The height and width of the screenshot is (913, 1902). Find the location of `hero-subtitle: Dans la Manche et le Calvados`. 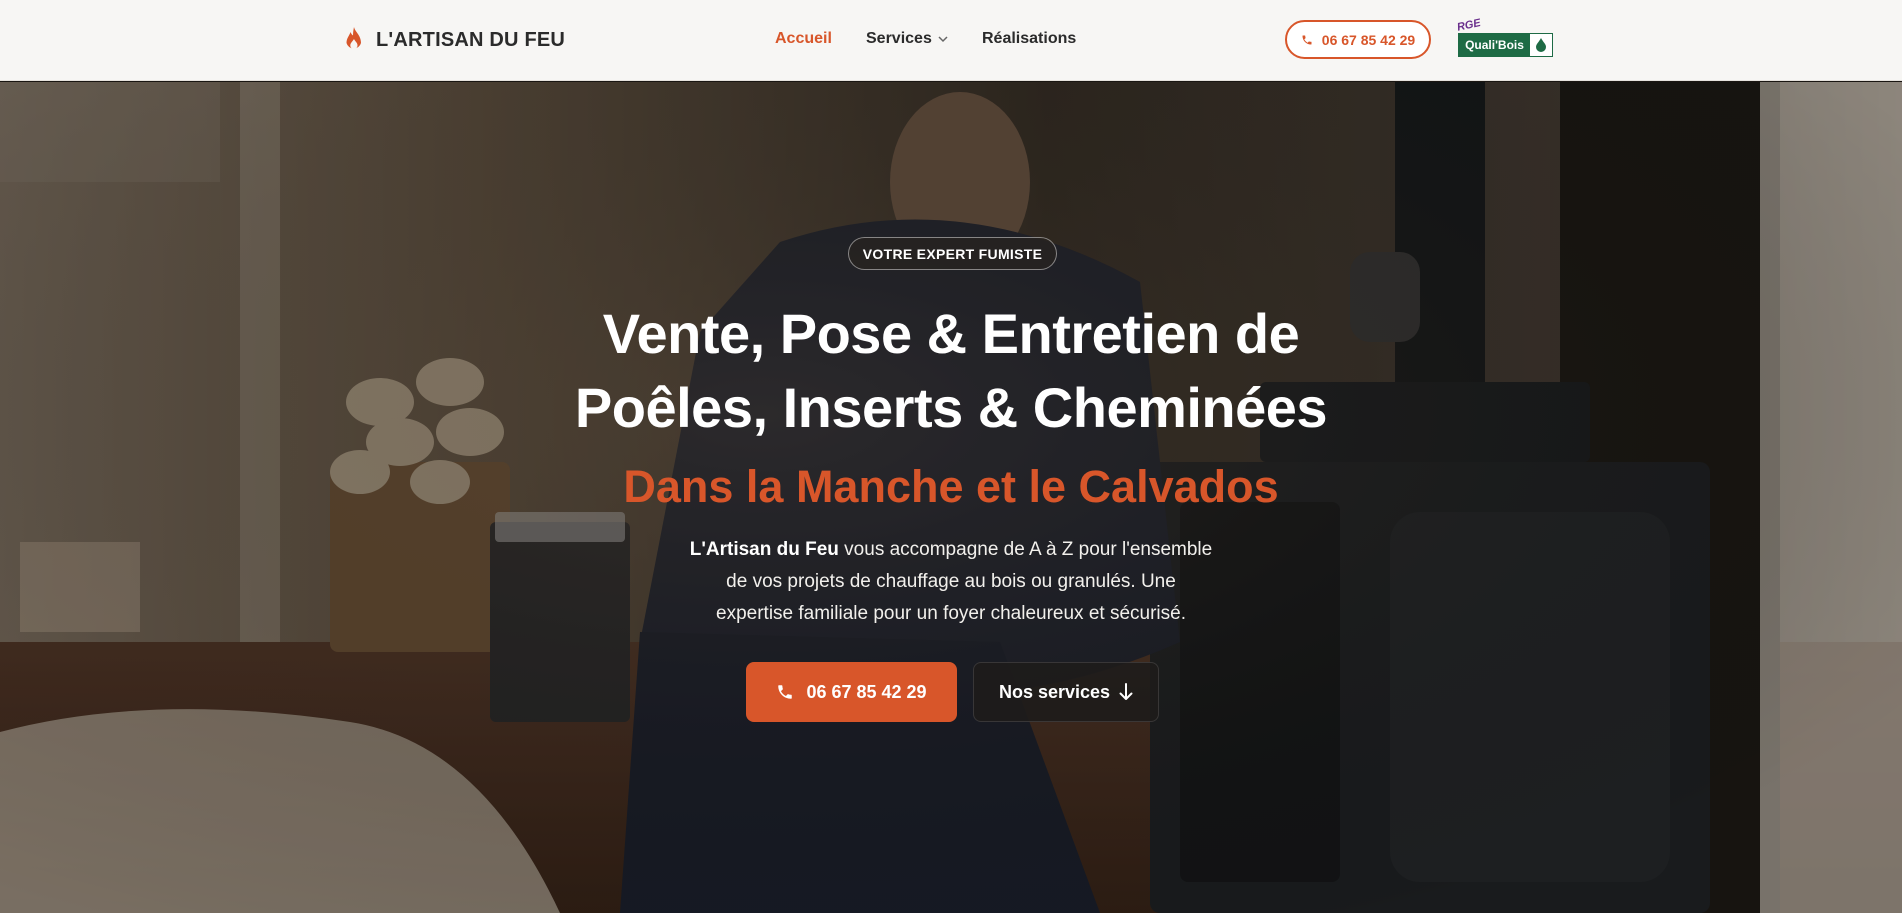

hero-subtitle: Dans la Manche et le Calvados is located at coordinates (951, 486).